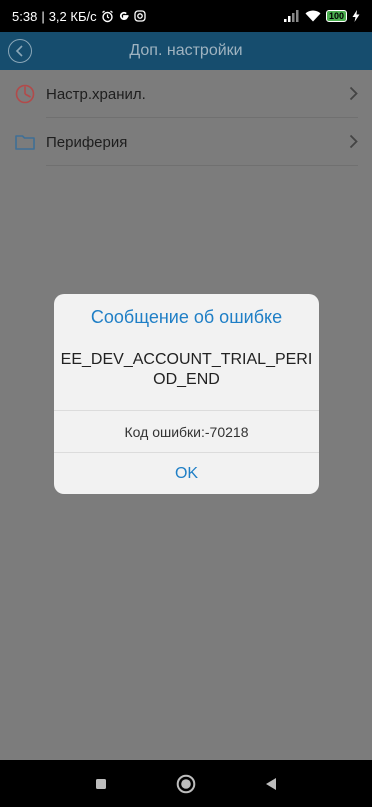  I want to click on status-network-speed: 3,2 КБ/с, so click(72, 16).